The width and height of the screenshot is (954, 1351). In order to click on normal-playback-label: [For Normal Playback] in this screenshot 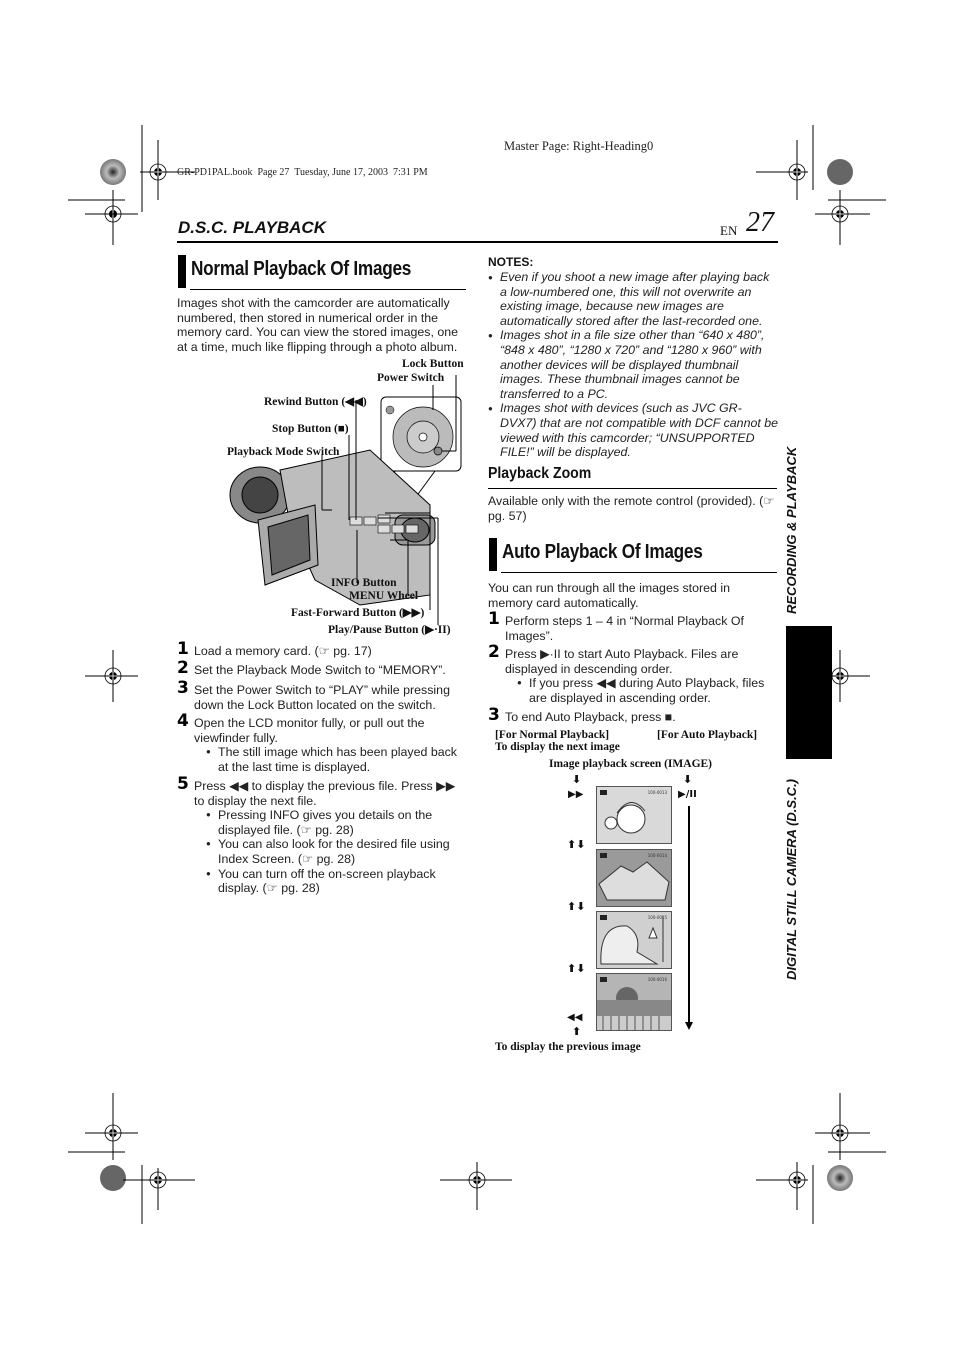, I will do `click(552, 735)`.